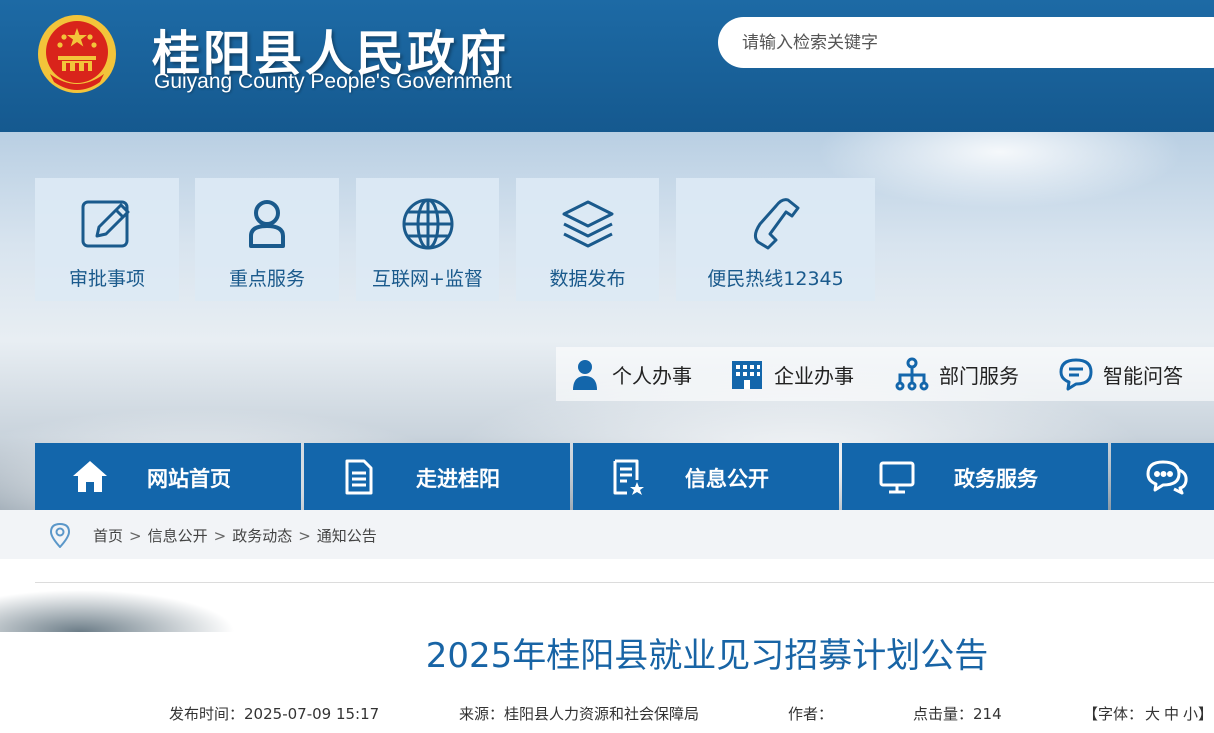 Image resolution: width=1214 pixels, height=733 pixels. I want to click on nav-label: 信息公开, so click(727, 479).